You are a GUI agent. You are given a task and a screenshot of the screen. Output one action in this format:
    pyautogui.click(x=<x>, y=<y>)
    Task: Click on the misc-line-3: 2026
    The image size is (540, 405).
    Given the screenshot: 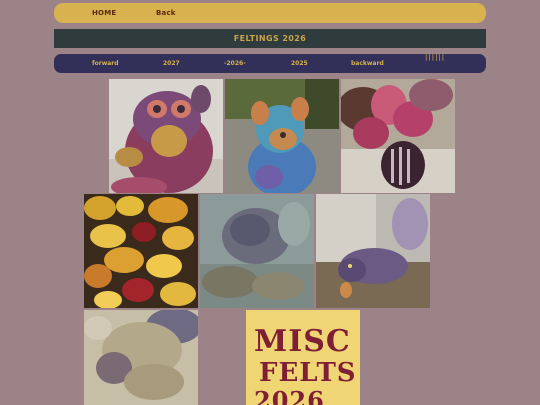 What is the action you would take?
    pyautogui.click(x=289, y=395)
    